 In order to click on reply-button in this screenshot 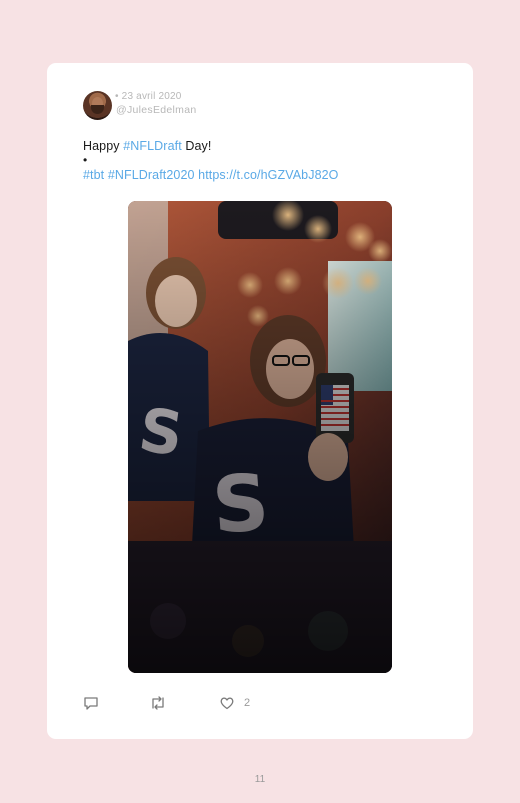, I will do `click(91, 703)`.